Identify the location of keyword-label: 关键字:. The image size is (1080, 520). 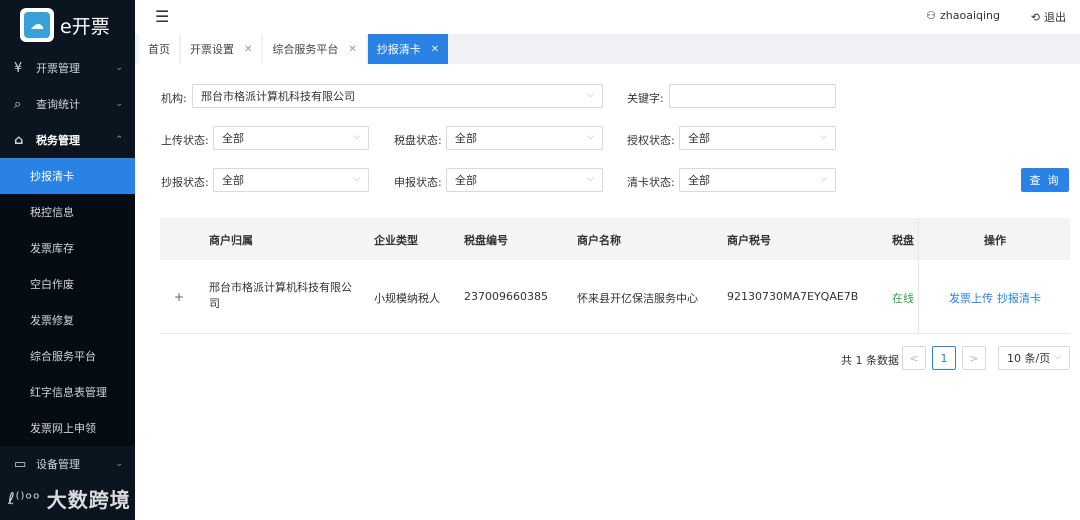
(645, 98).